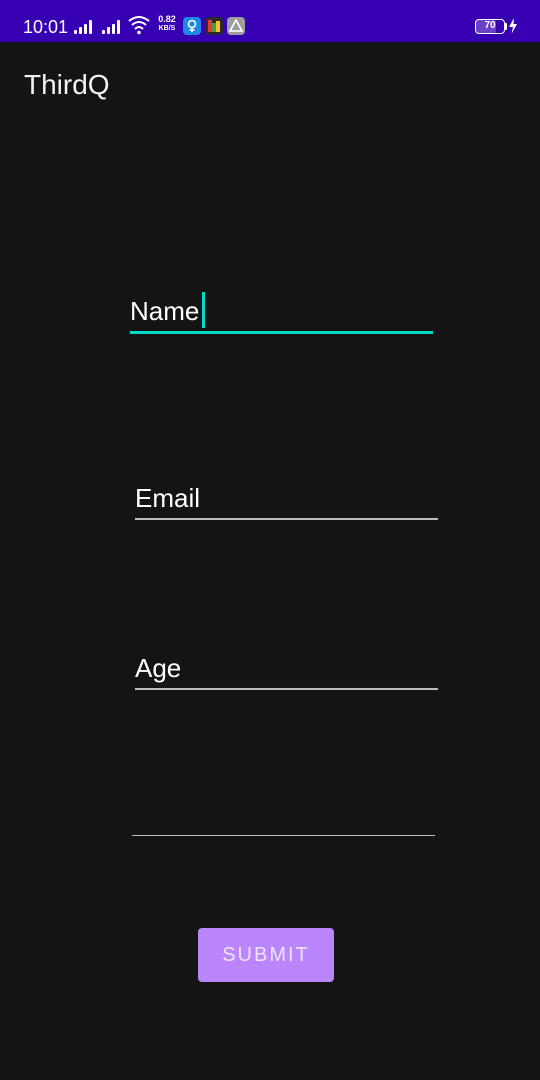 The image size is (540, 1080). I want to click on status-bar: 10:01 0.82 KB/S 70, so click(270, 21).